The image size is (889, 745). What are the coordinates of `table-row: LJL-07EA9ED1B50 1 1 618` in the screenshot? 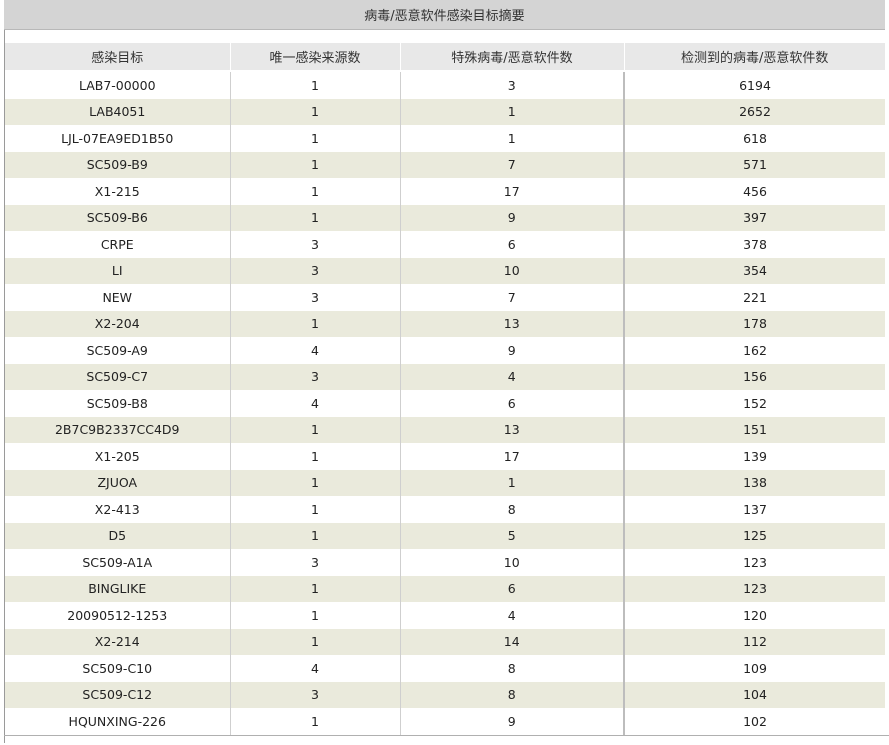 It's located at (445, 138).